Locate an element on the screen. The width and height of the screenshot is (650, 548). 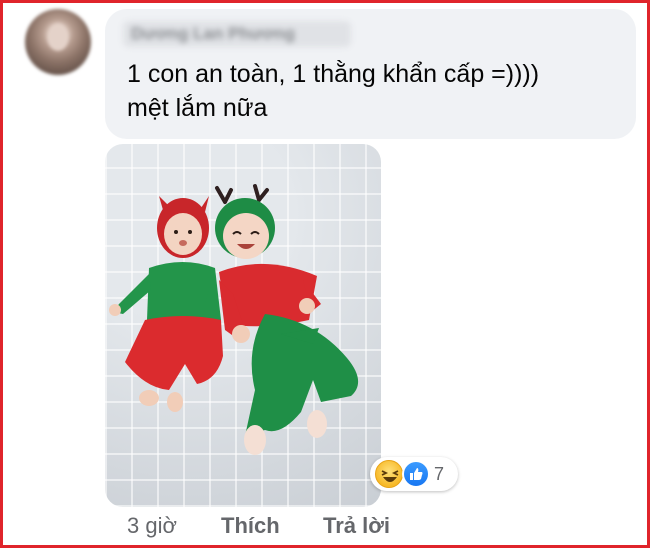
comment-line-2: mệt lắm nữa is located at coordinates (197, 108).